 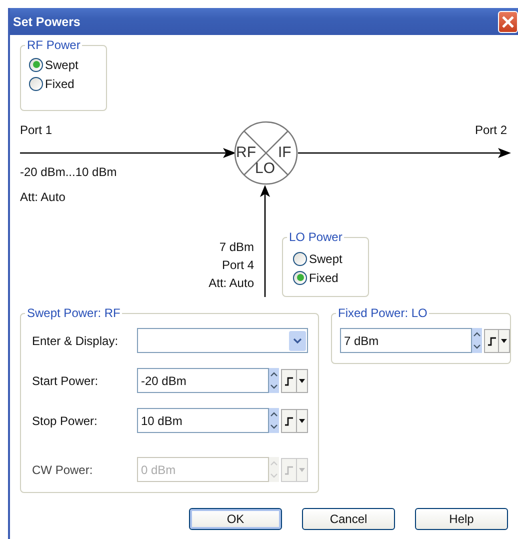 What do you see at coordinates (203, 420) in the screenshot?
I see `power-input: 10 dBm` at bounding box center [203, 420].